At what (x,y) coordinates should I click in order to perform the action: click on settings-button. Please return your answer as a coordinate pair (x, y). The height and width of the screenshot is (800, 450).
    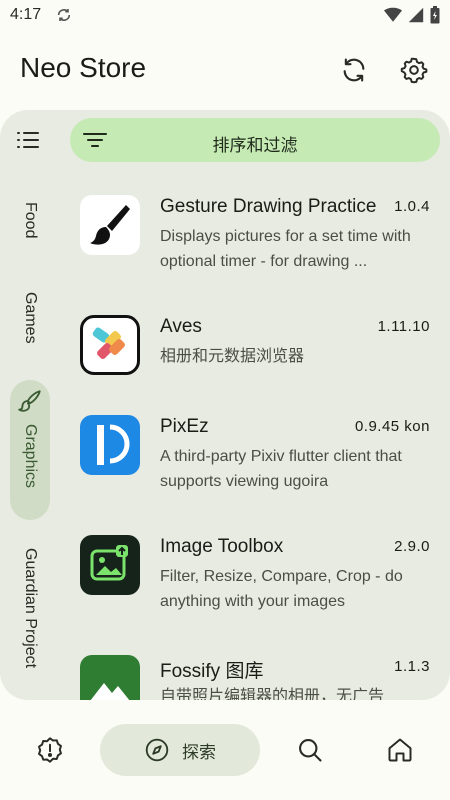
    Looking at the image, I should click on (414, 70).